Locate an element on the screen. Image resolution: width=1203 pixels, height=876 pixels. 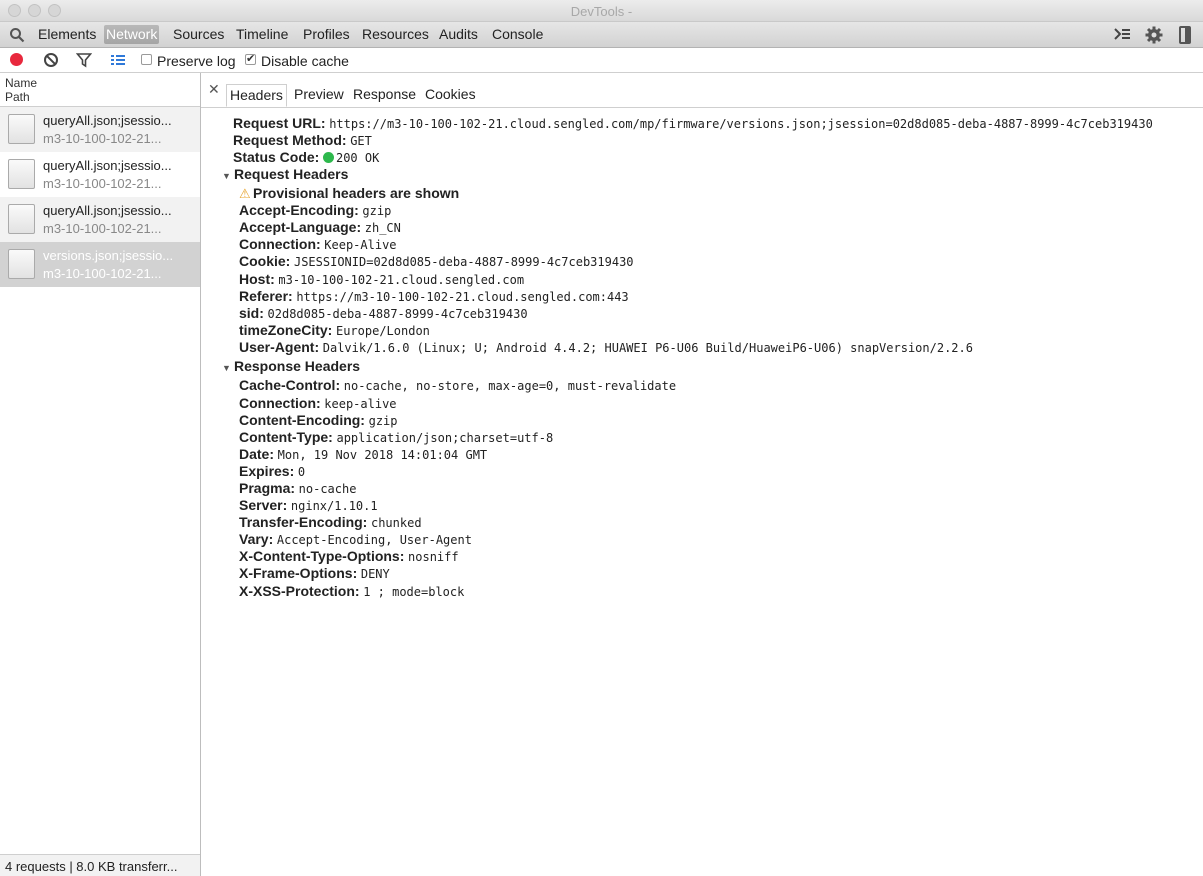
tab-resources: Resources is located at coordinates (395, 34).